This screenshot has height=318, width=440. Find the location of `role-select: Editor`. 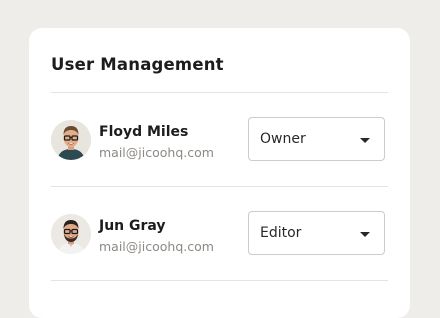

role-select: Editor is located at coordinates (316, 233).